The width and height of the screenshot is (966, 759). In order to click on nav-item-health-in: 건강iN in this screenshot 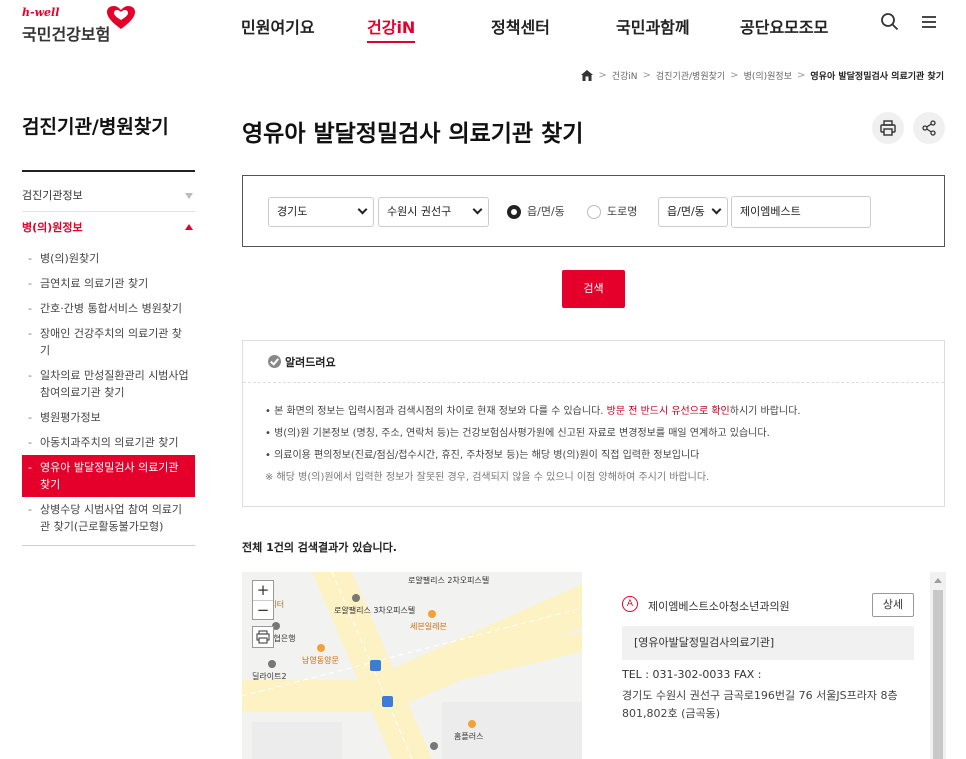, I will do `click(391, 28)`.